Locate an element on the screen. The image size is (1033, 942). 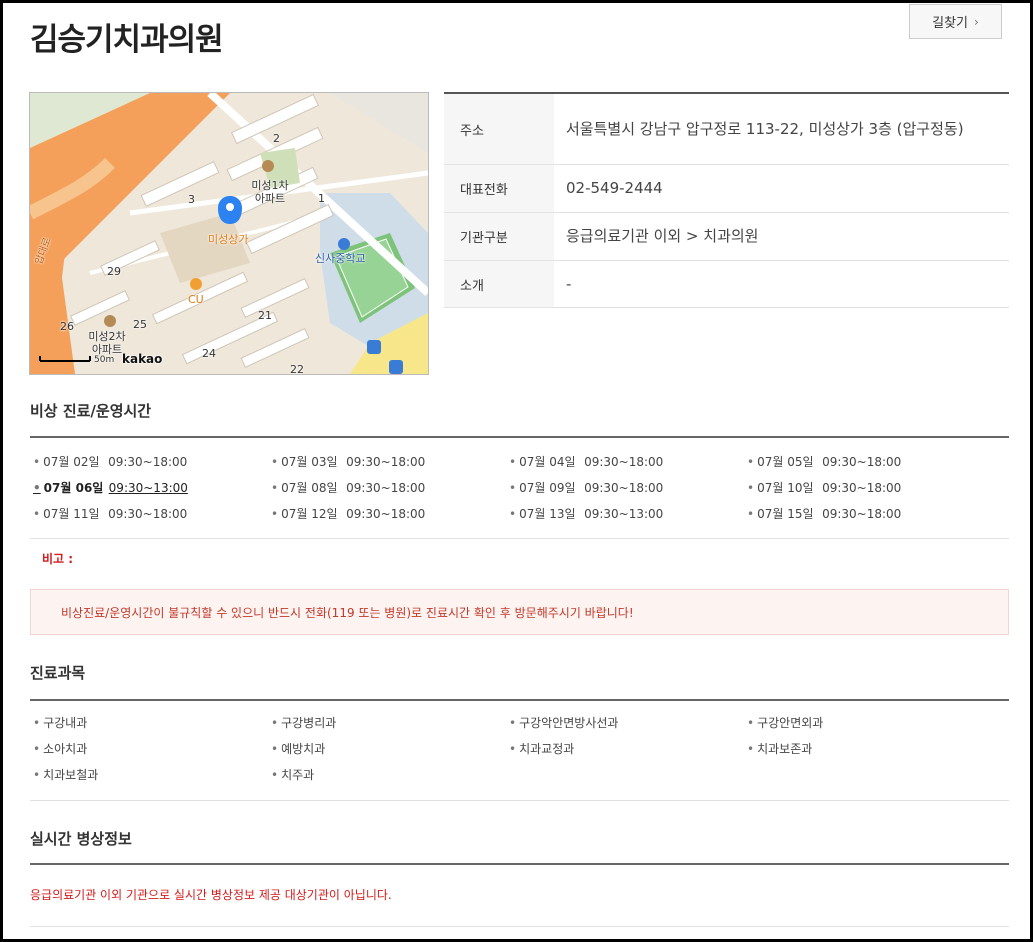
chevron-right-icon: › is located at coordinates (976, 21).